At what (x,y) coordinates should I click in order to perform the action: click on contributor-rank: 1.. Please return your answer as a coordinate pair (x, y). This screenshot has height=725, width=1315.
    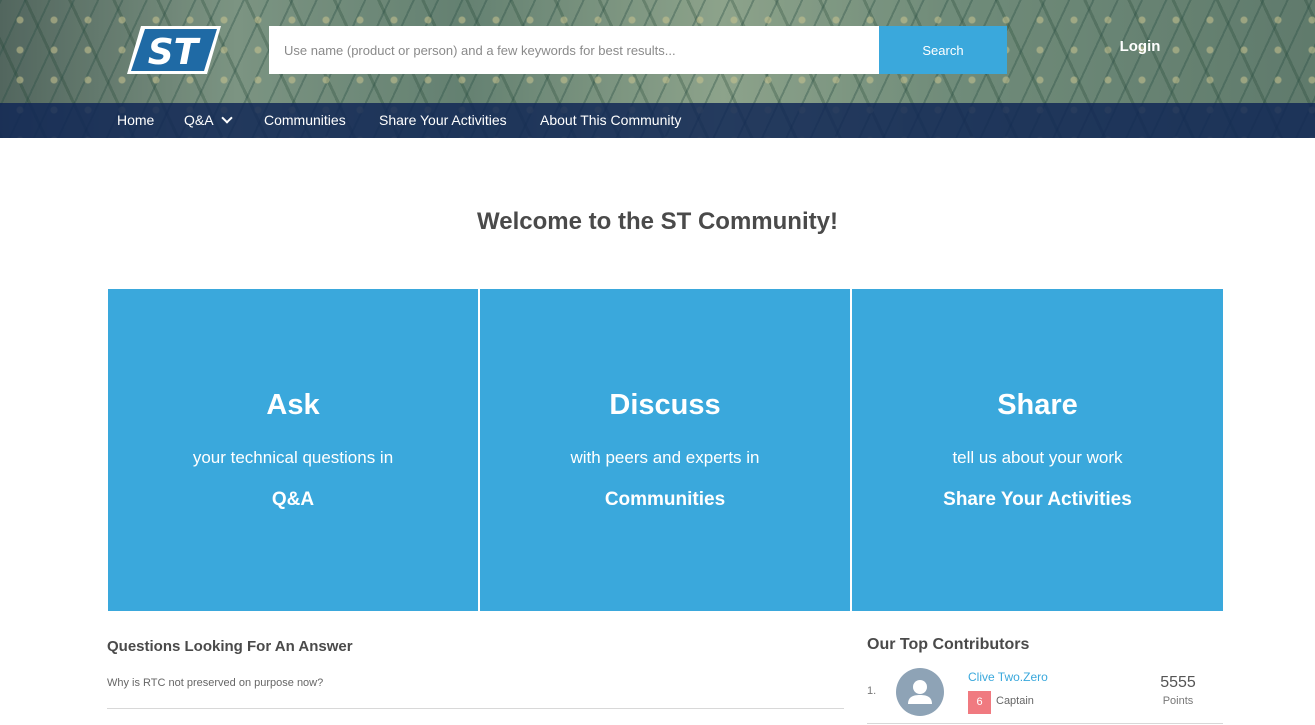
    Looking at the image, I should click on (872, 691).